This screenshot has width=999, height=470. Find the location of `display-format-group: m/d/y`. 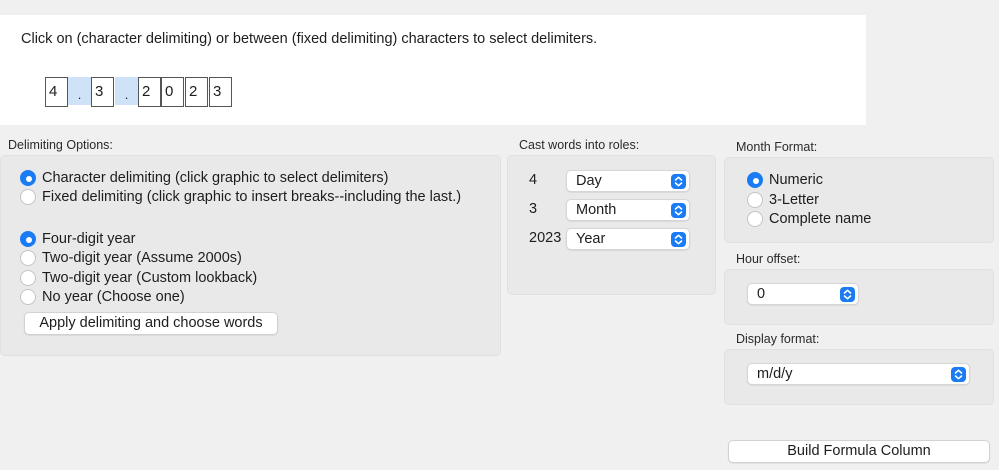

display-format-group: m/d/y is located at coordinates (859, 377).